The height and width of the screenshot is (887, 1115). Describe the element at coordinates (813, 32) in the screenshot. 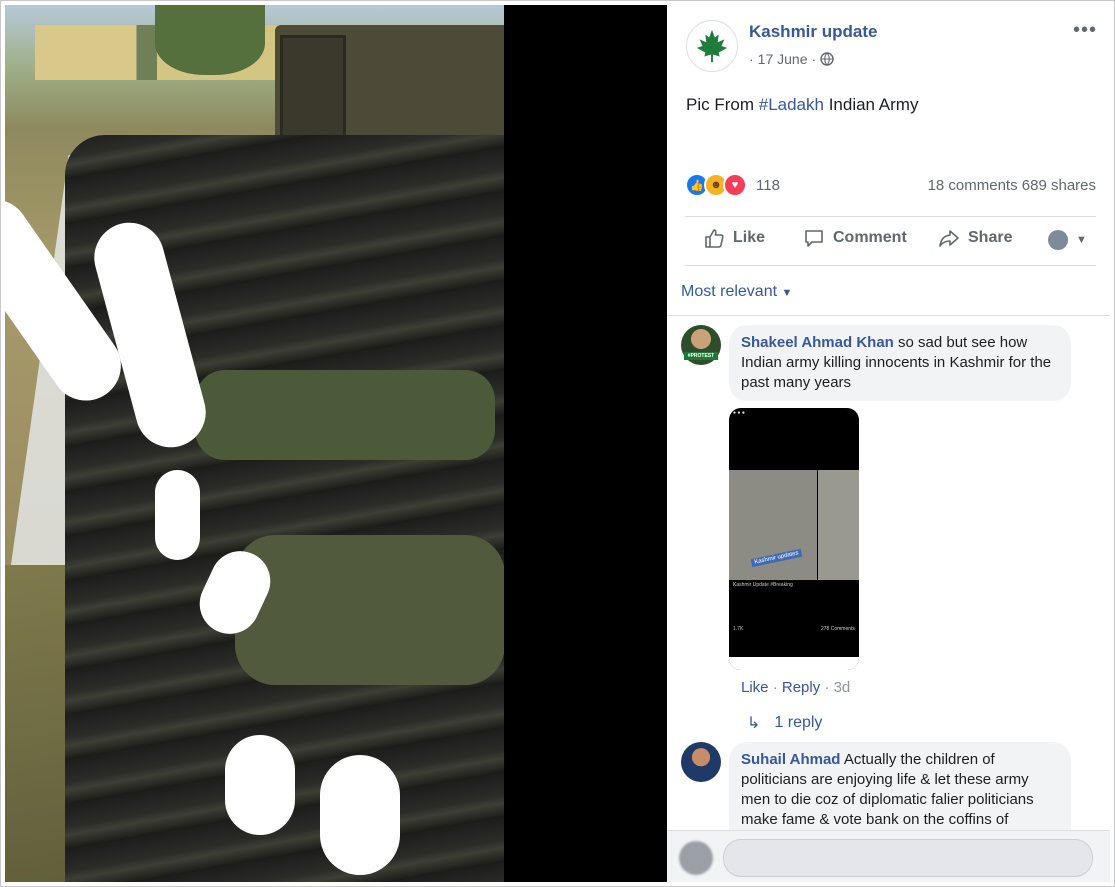

I see `page-name-link: Kashmir update` at that location.